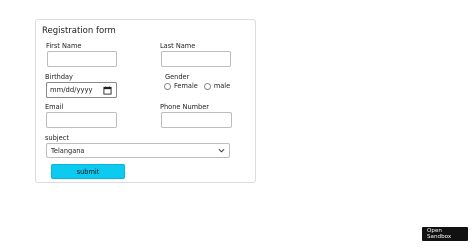 The width and height of the screenshot is (474, 248). I want to click on female-label: Female, so click(186, 86).